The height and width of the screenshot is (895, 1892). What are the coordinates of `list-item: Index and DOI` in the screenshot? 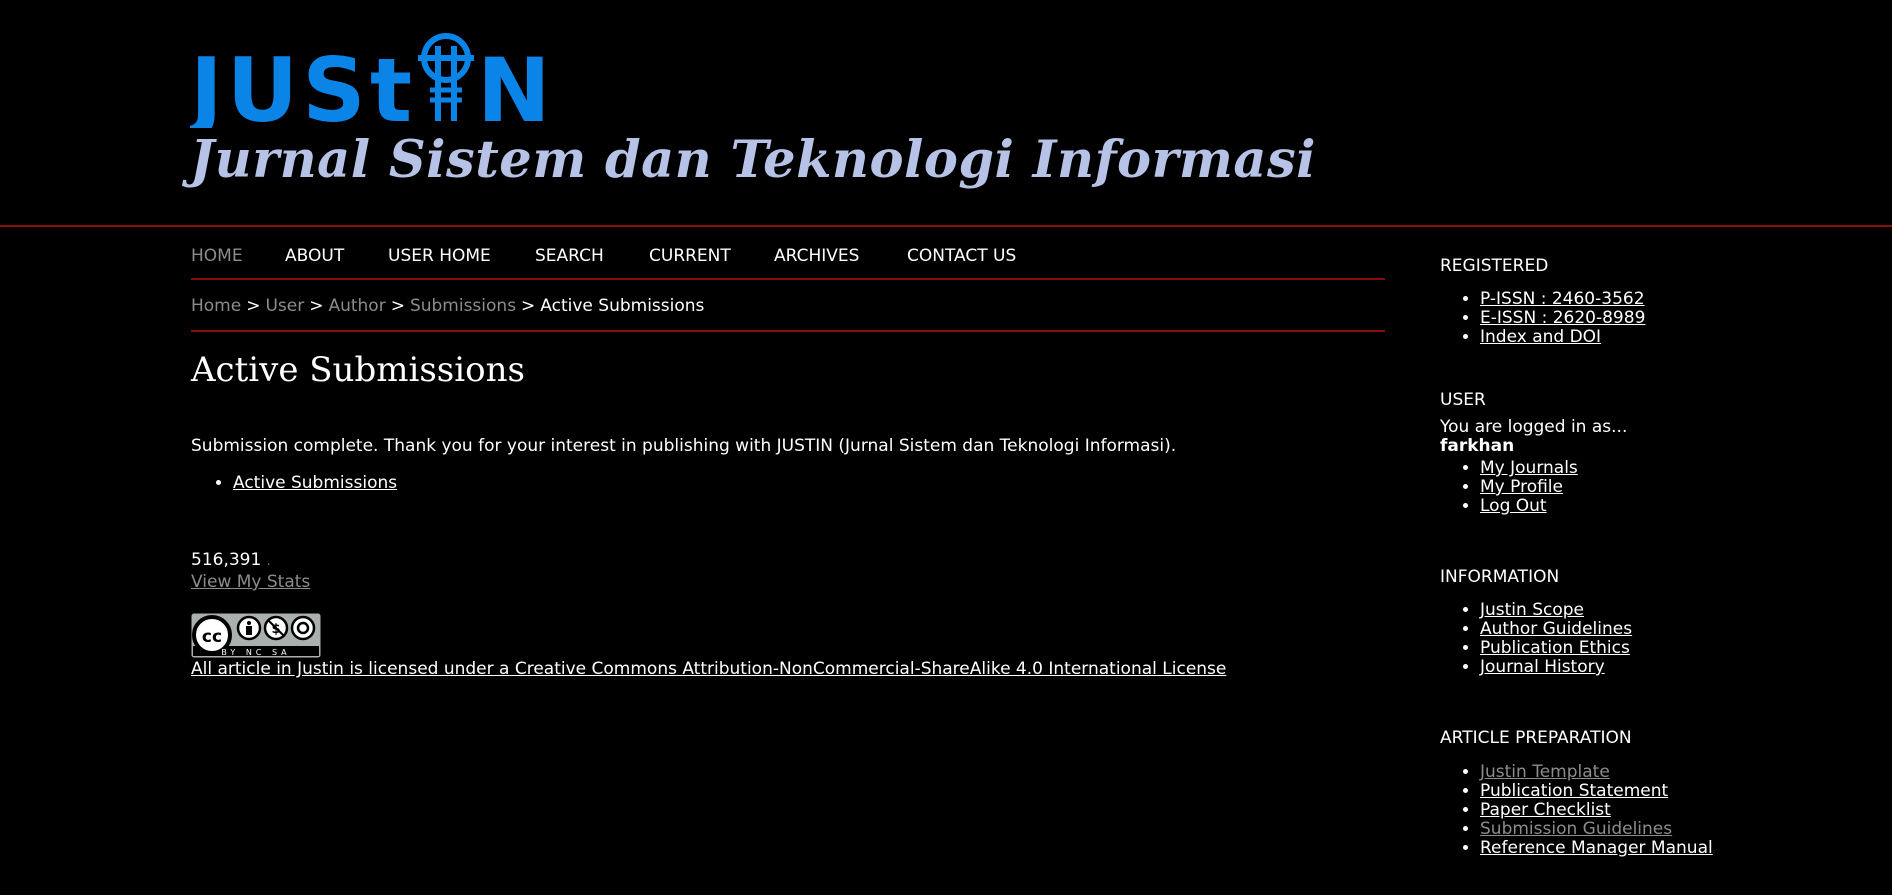 It's located at (1562, 337).